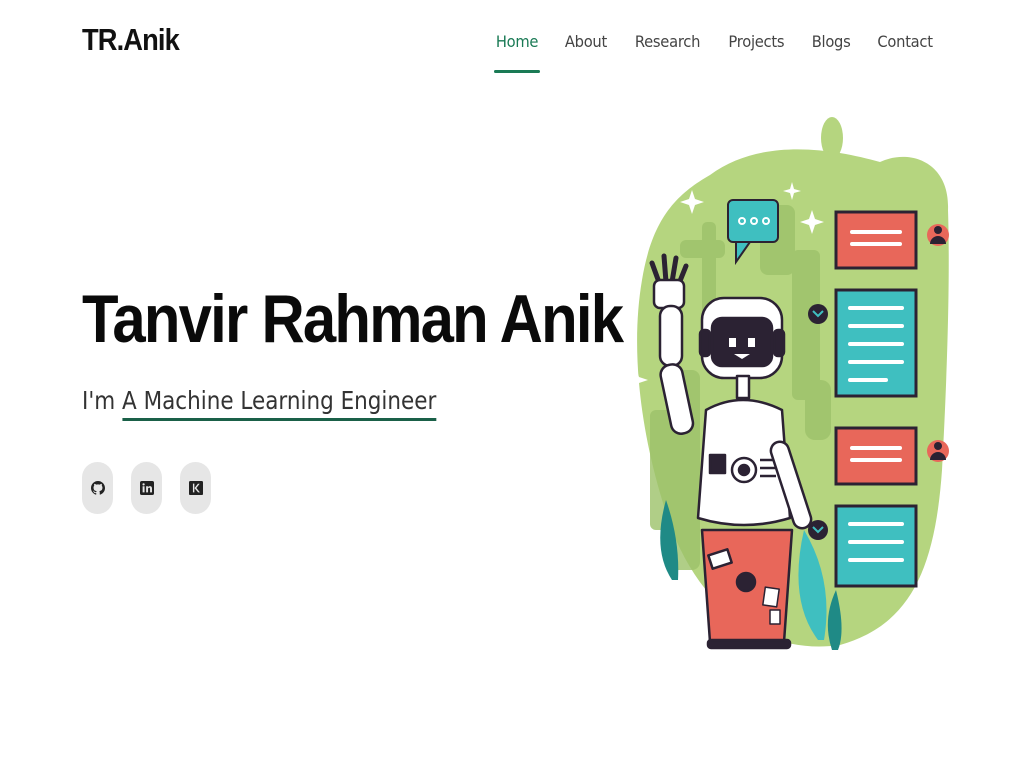  I want to click on github-link, so click(97, 488).